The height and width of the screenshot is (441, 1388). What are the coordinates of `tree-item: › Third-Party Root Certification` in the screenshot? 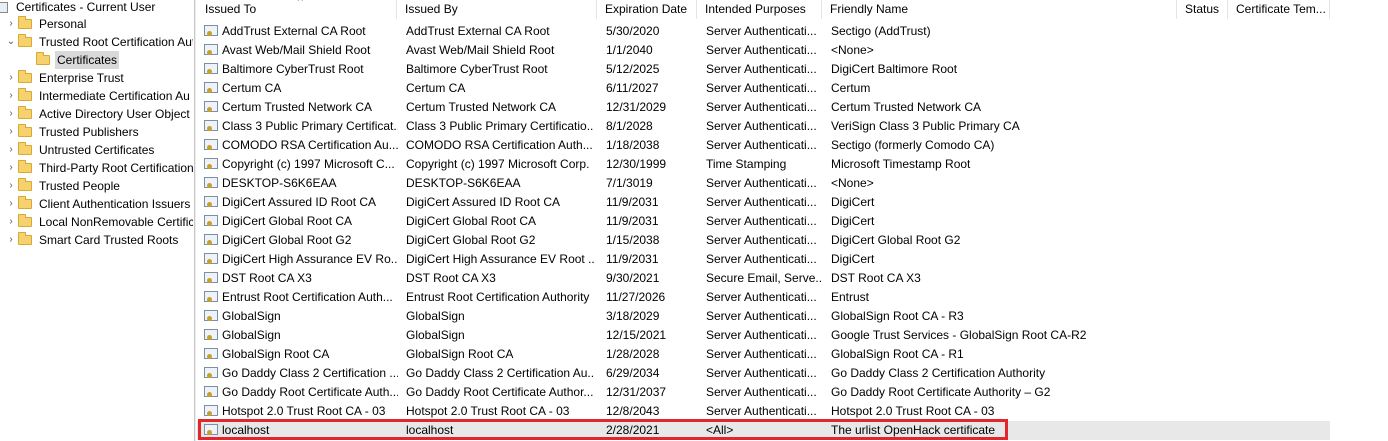 It's located at (98, 168).